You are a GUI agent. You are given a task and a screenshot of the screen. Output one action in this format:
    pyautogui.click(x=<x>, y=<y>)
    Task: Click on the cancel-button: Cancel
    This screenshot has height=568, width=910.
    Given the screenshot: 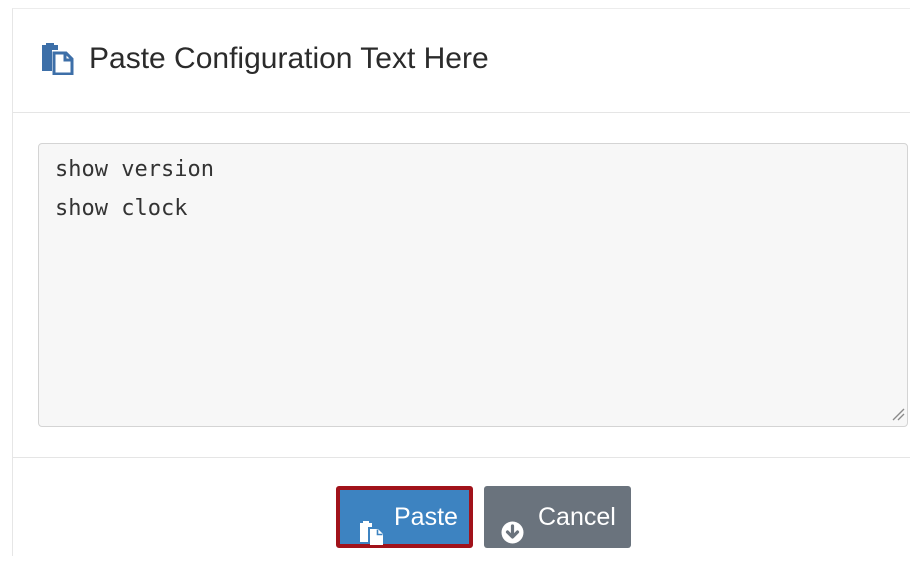 What is the action you would take?
    pyautogui.click(x=557, y=517)
    